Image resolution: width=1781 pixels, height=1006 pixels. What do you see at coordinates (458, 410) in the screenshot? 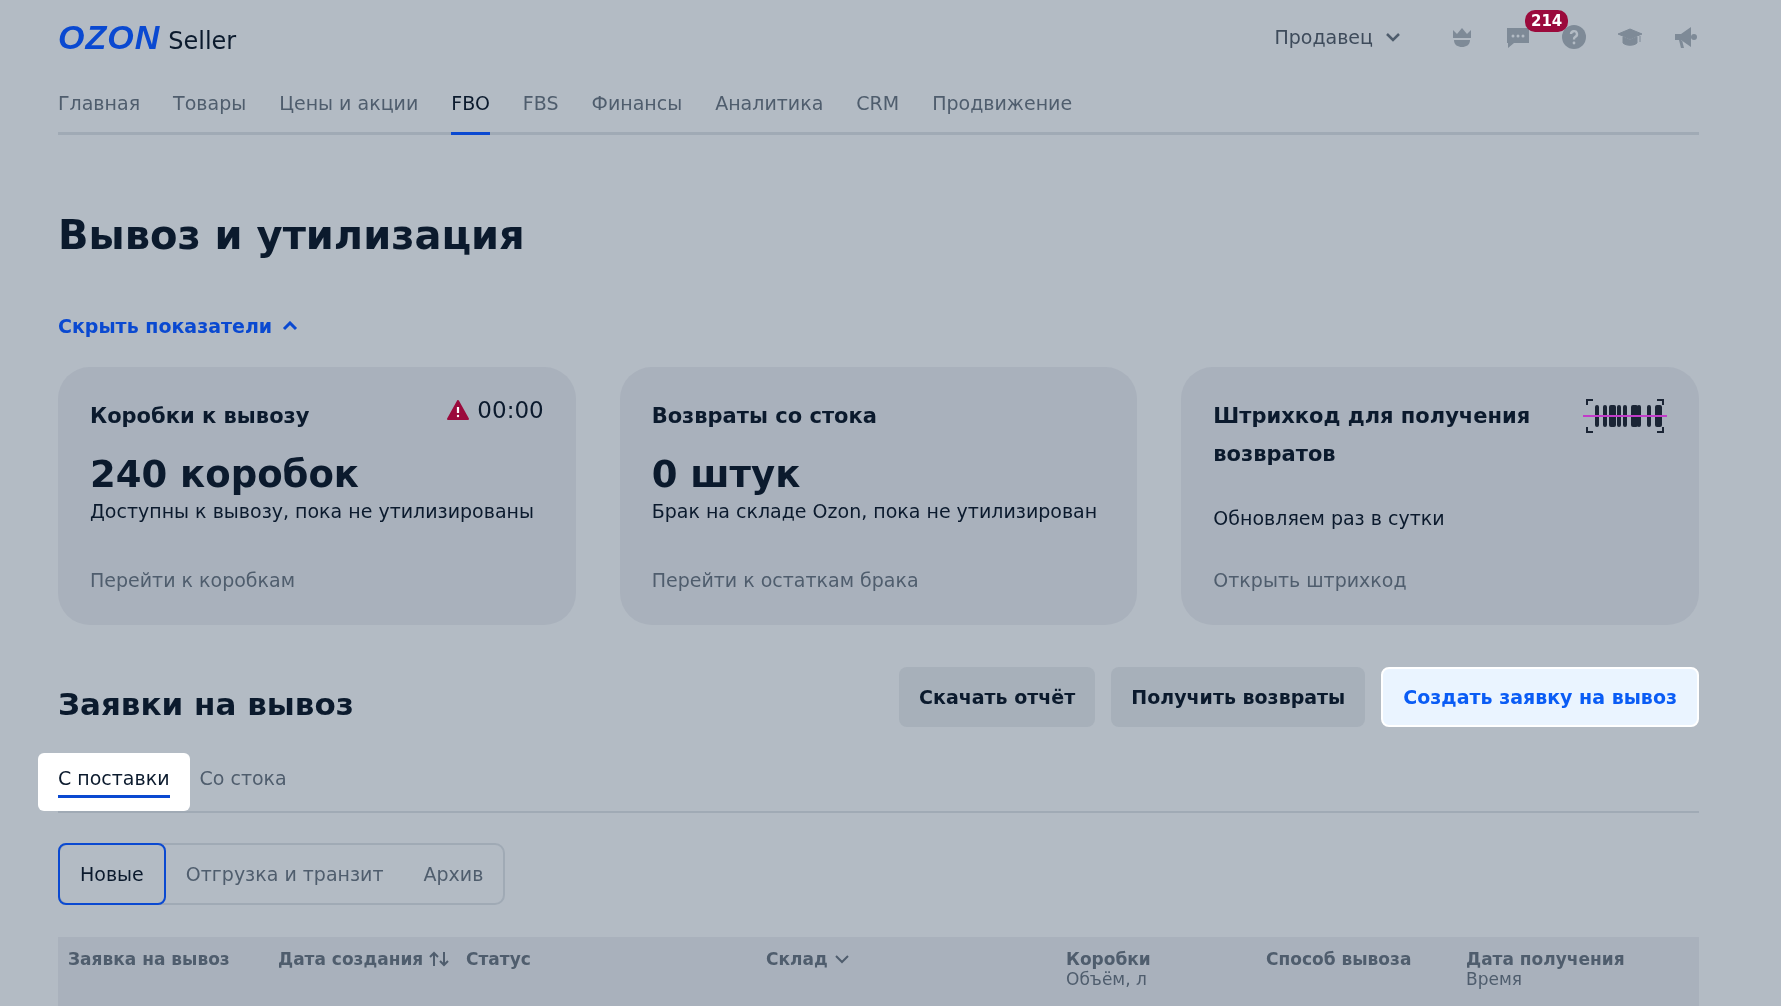
I see `warning-icon` at bounding box center [458, 410].